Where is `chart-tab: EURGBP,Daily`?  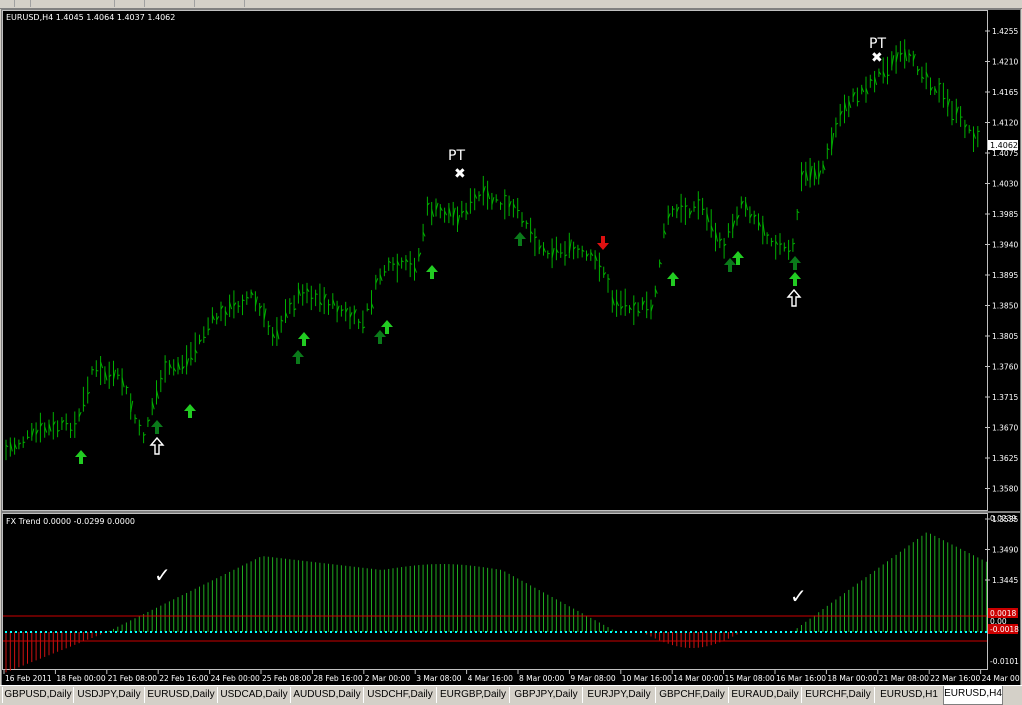
chart-tab: EURGBP,Daily is located at coordinates (473, 695).